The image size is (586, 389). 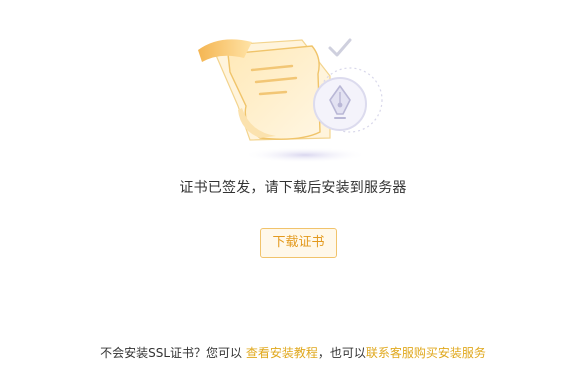 I want to click on help-prefix-text: 不会安装SSL证书？您可以, so click(x=173, y=353).